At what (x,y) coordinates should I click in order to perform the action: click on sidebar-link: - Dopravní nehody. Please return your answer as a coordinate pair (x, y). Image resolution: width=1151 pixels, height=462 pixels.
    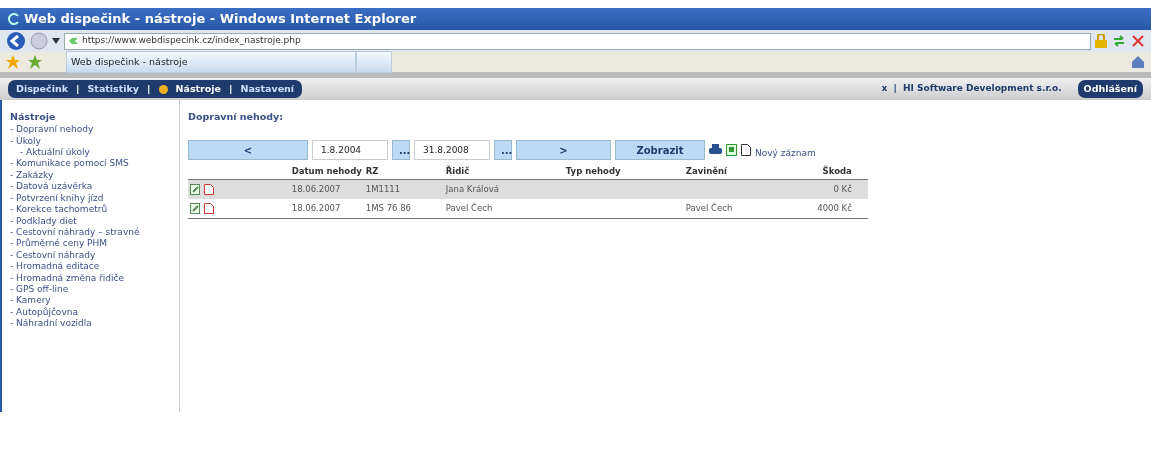
    Looking at the image, I should click on (90, 130).